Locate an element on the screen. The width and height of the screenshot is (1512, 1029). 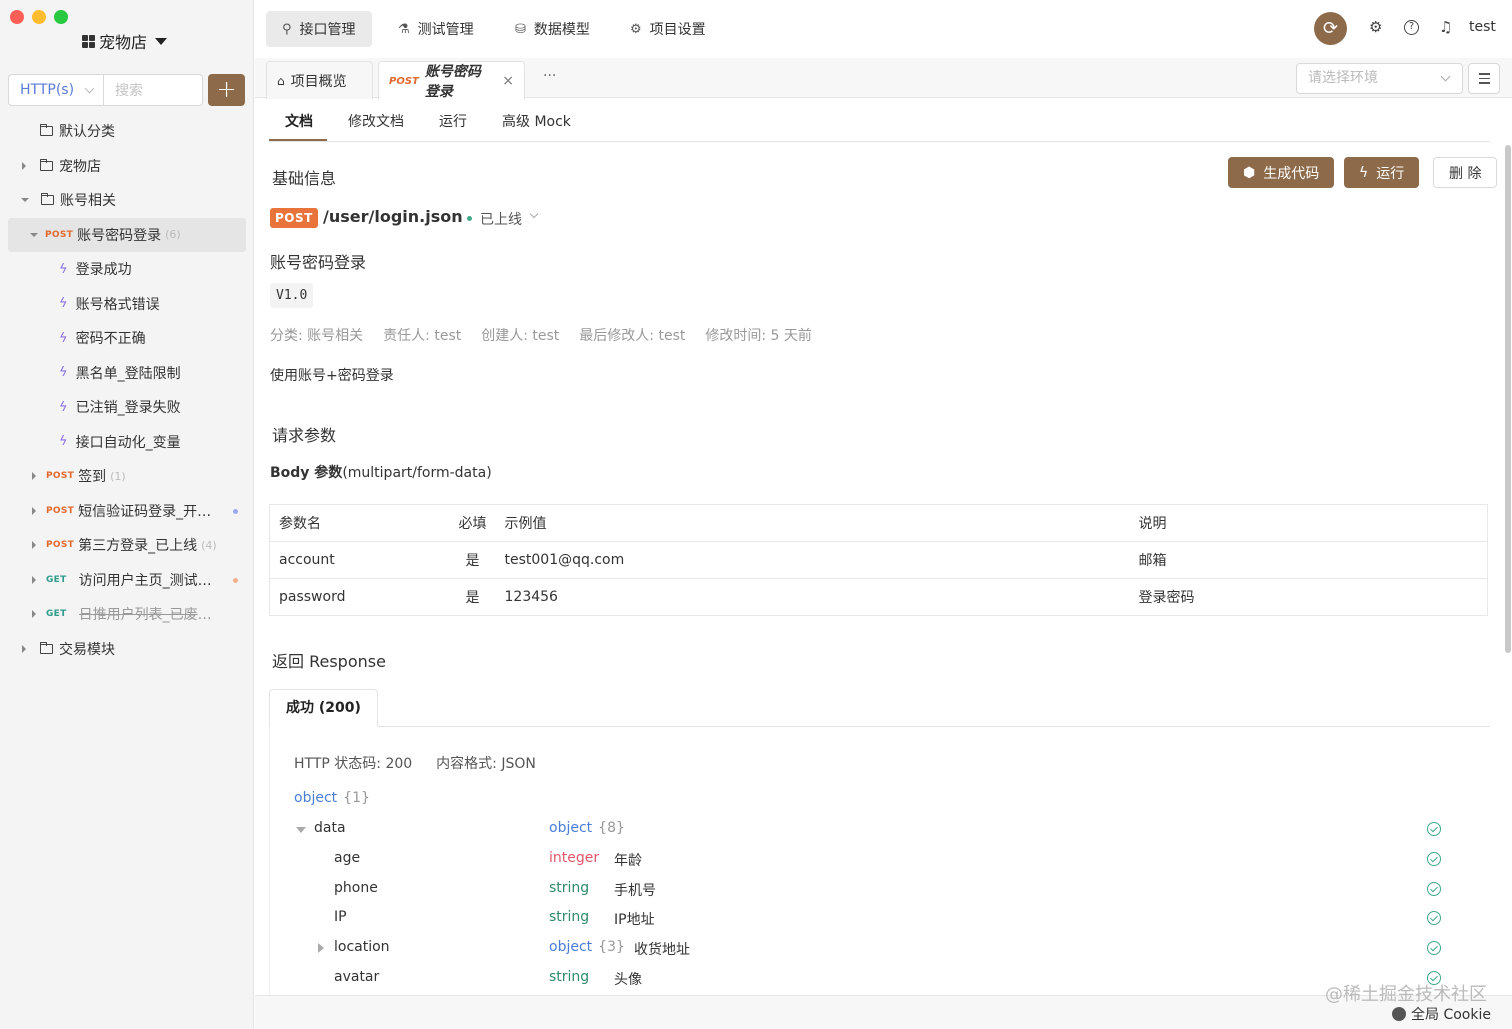
protocol-select: HTTP(s) is located at coordinates (55, 90).